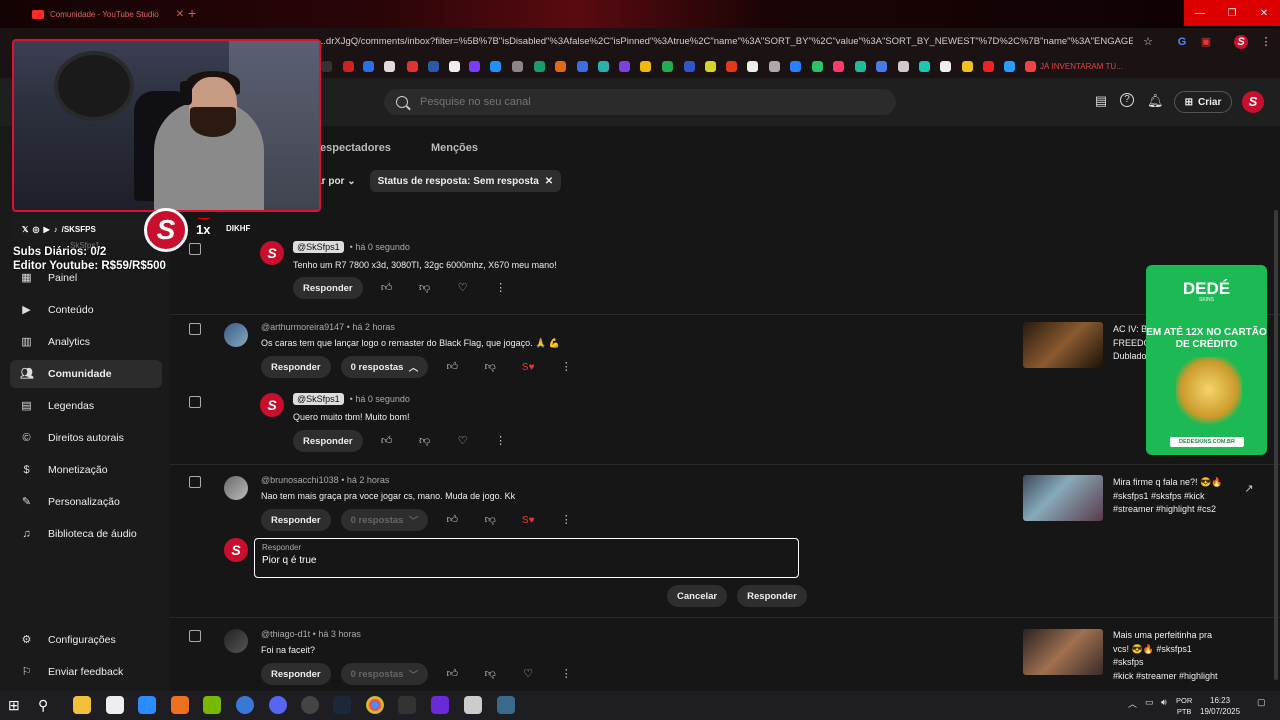 The height and width of the screenshot is (720, 1280). I want to click on subtitles-icon: ▤, so click(1101, 101).